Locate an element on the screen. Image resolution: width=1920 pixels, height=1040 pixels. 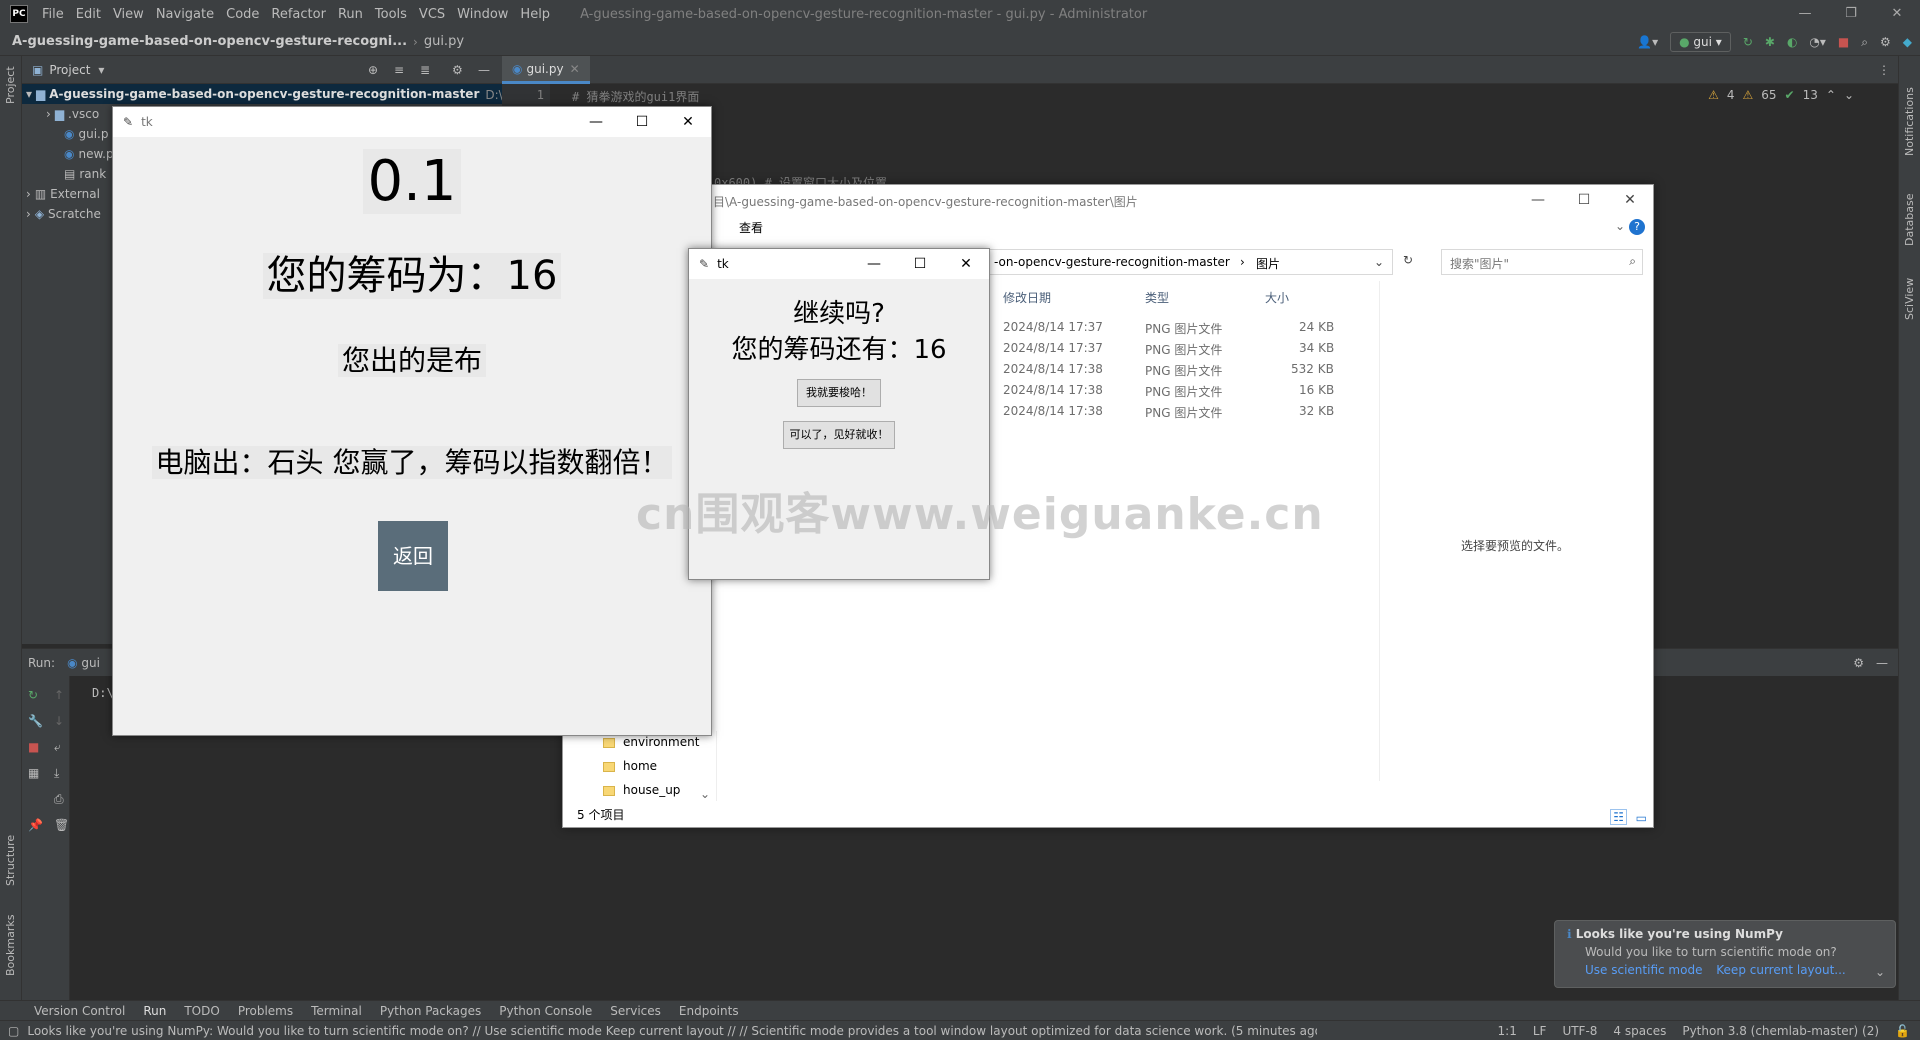
tool-run: Run is located at coordinates (154, 1011).